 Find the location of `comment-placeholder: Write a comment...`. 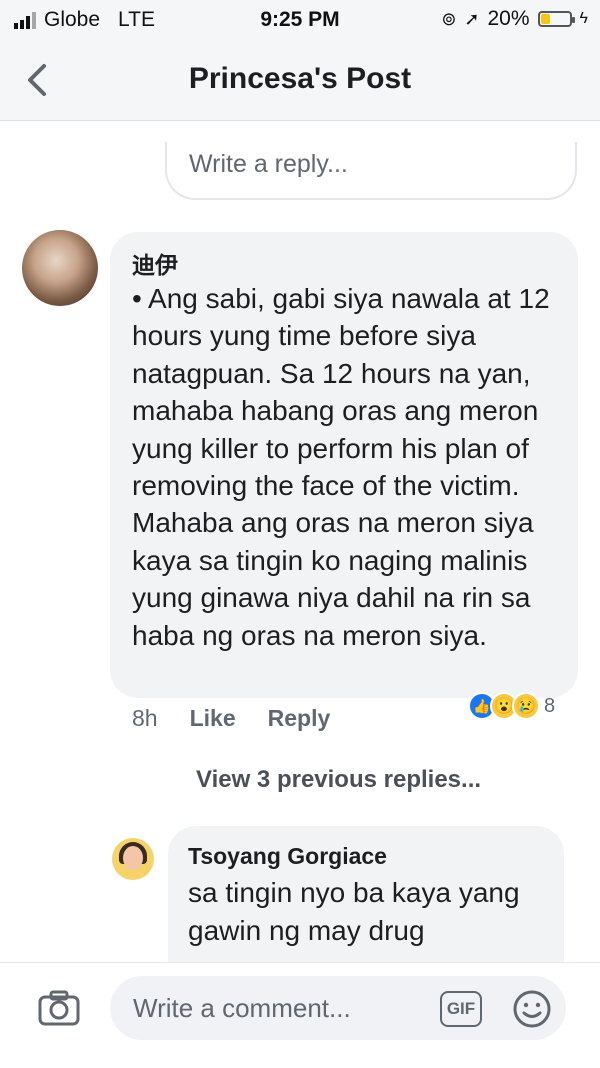

comment-placeholder: Write a comment... is located at coordinates (242, 1008).